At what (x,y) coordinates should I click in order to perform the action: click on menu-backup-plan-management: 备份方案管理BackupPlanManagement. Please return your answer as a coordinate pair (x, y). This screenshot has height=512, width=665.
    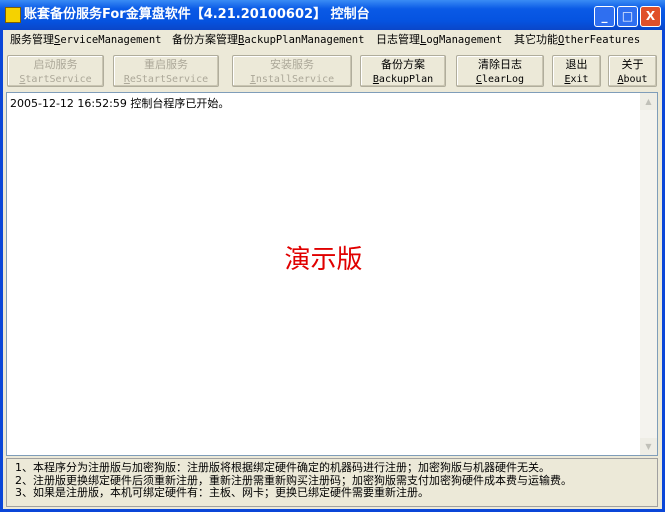
    Looking at the image, I should click on (268, 40).